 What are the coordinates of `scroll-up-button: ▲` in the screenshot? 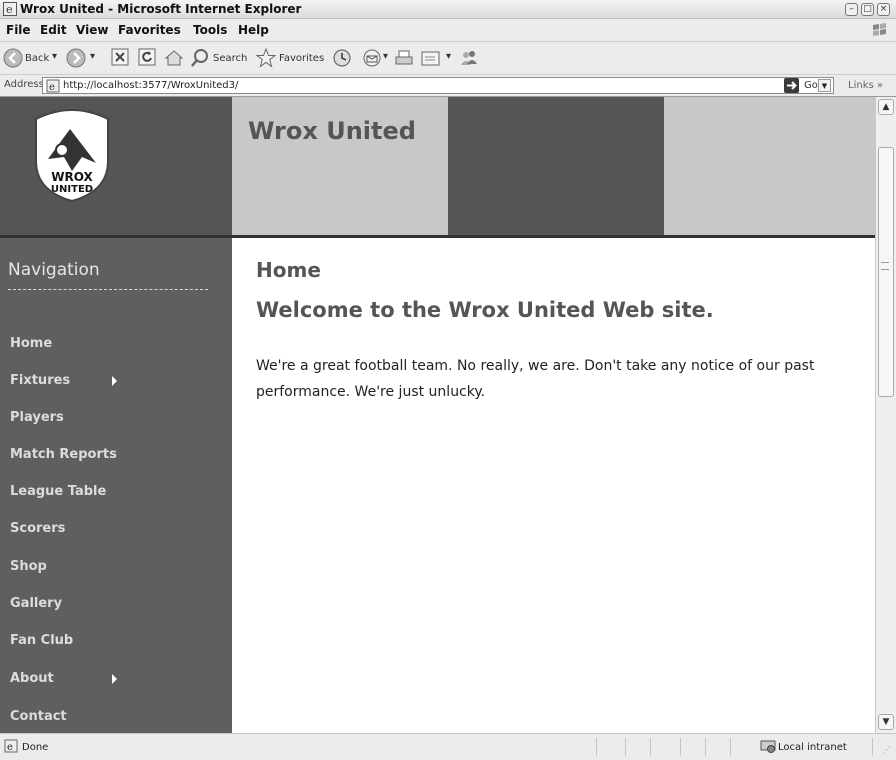 It's located at (886, 107).